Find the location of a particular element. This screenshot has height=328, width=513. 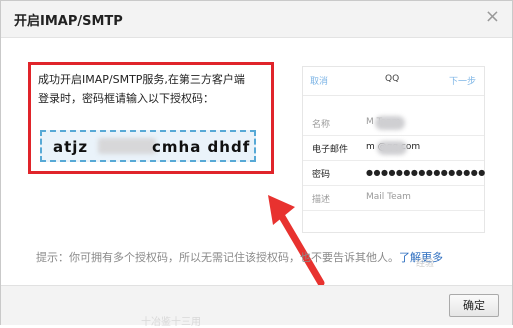

phone-row-name: 名称 M Team is located at coordinates (393, 123).